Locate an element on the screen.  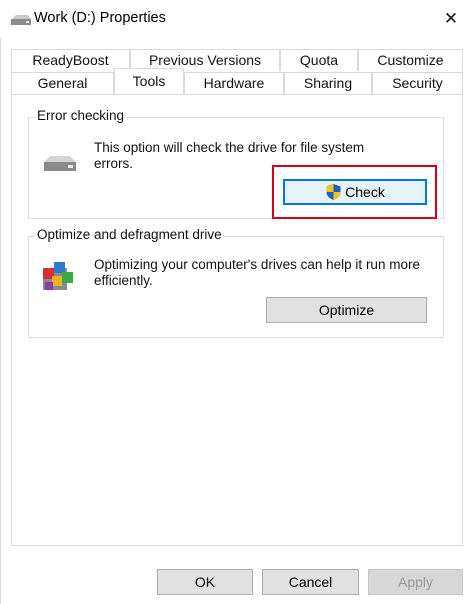
check-button: Check is located at coordinates (355, 192).